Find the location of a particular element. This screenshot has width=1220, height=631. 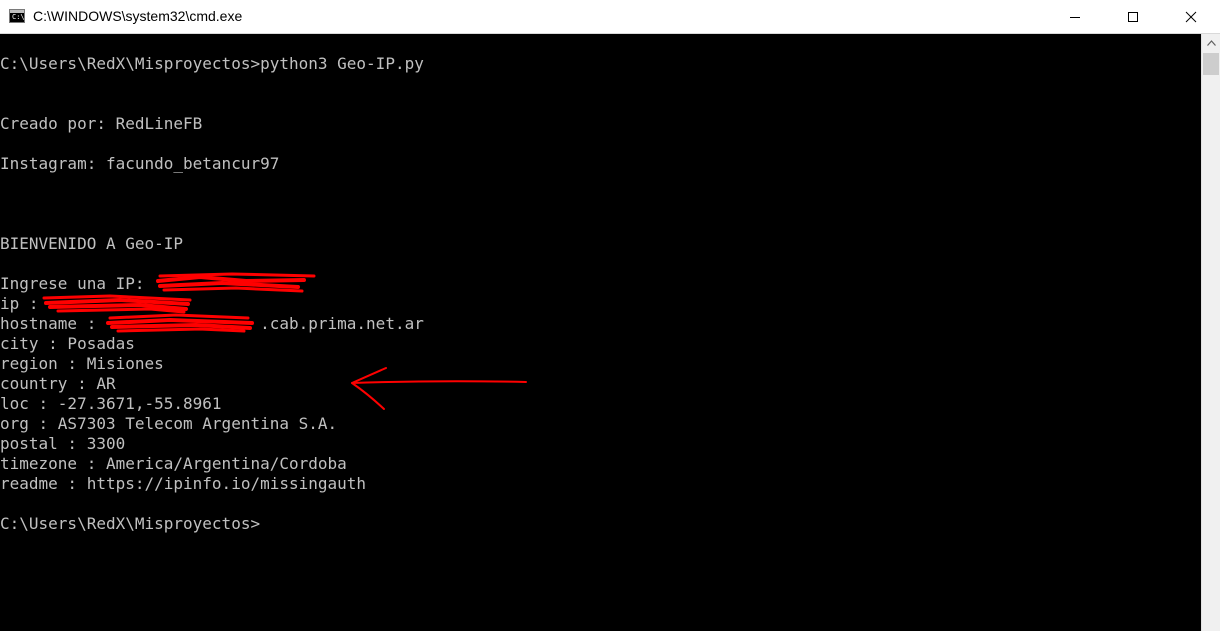

author-line: Creado por: RedLineFB is located at coordinates (101, 123).